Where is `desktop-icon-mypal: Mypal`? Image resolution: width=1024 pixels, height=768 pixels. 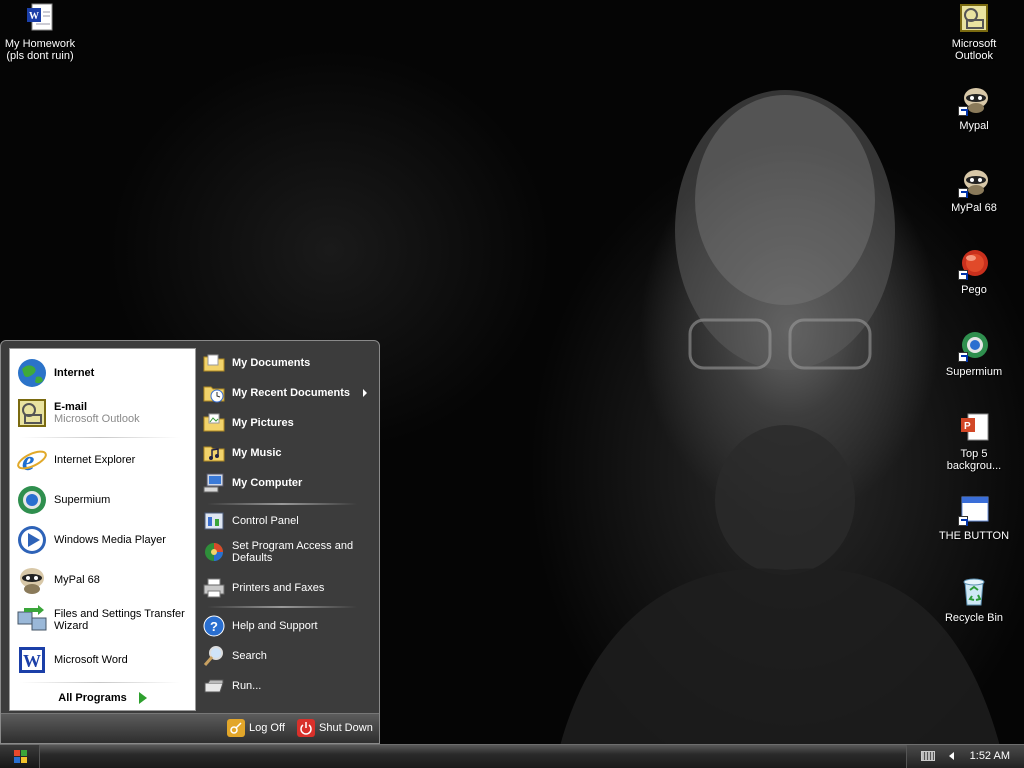
desktop-icon-mypal: Mypal is located at coordinates (974, 108).